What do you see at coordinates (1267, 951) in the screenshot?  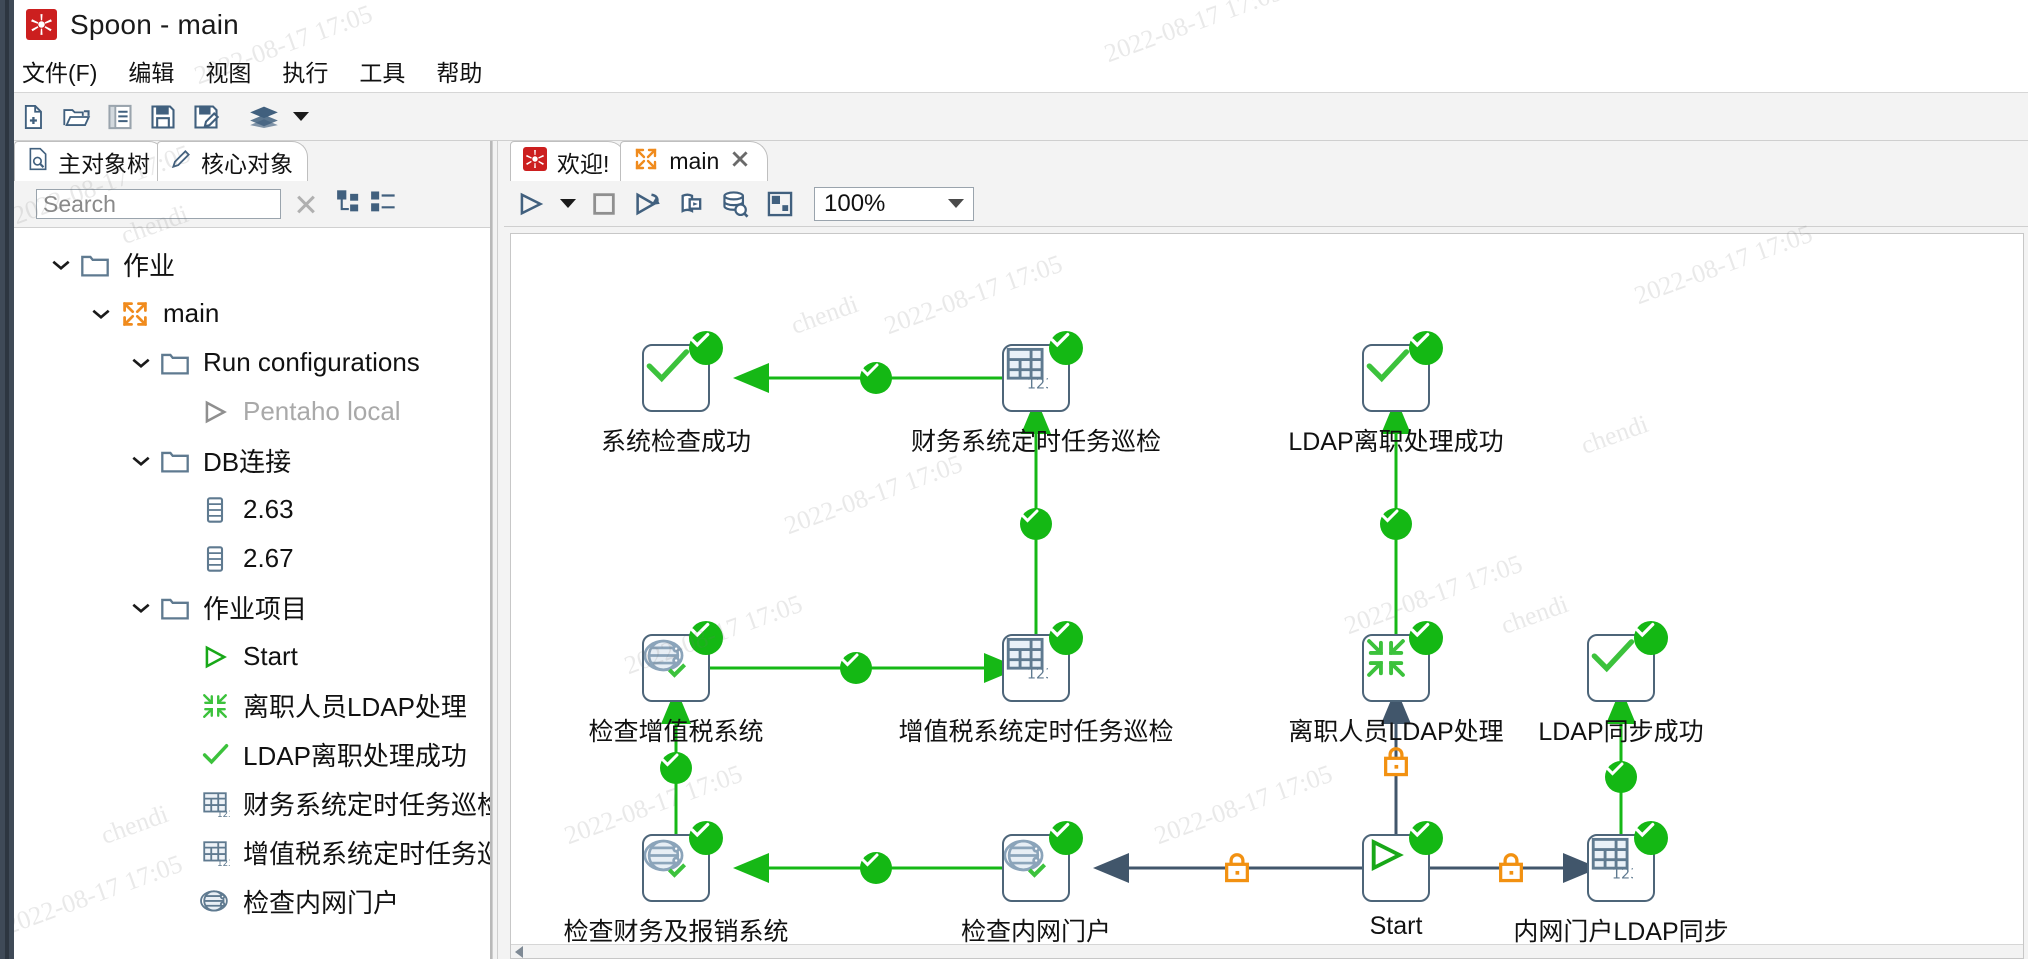 I see `canvas-horizontal-scrollbar` at bounding box center [1267, 951].